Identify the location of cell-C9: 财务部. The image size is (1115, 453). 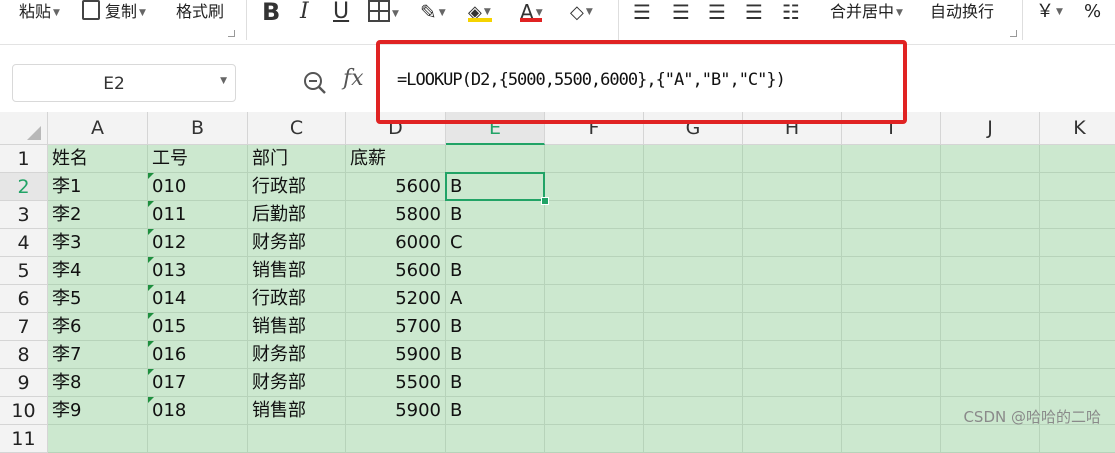
(297, 383).